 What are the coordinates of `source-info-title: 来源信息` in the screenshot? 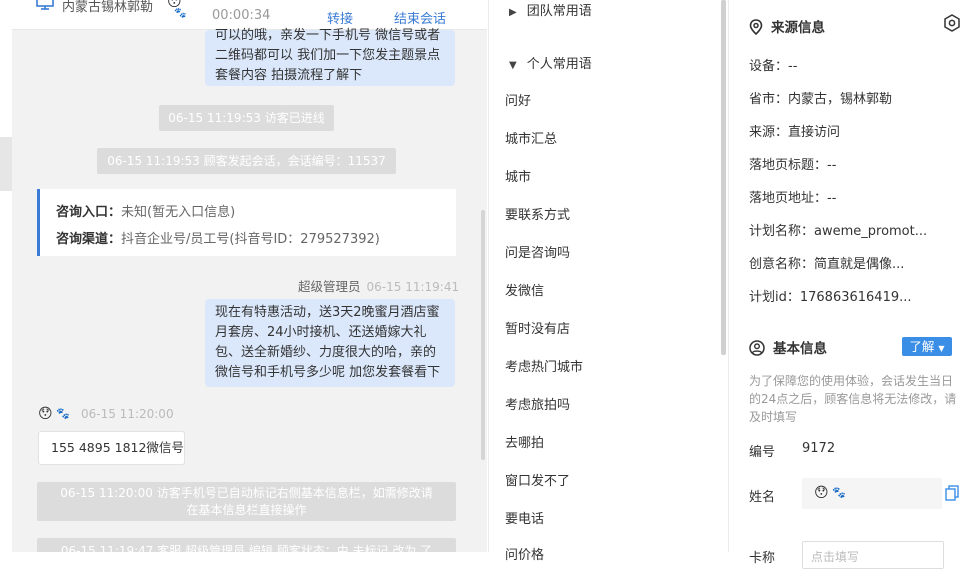 It's located at (798, 28).